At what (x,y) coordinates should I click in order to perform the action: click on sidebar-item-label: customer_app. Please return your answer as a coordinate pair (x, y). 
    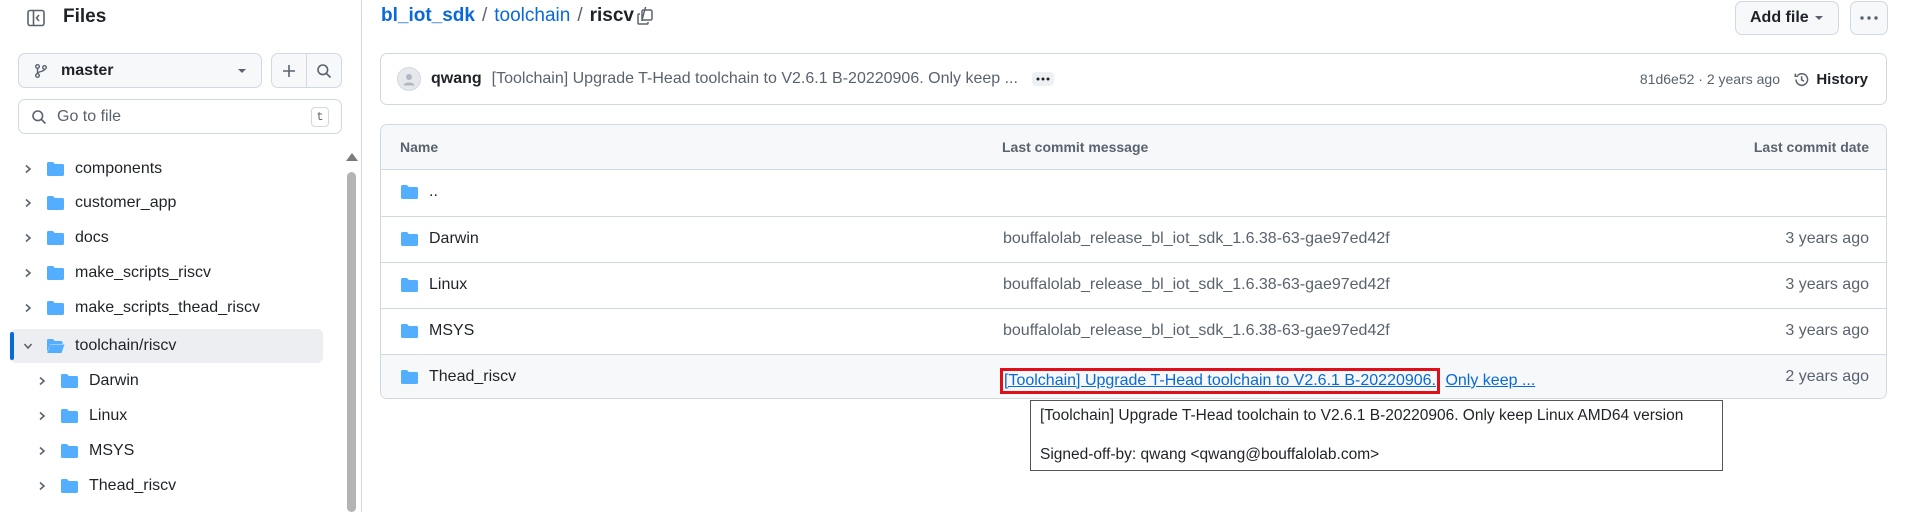
    Looking at the image, I should click on (126, 202).